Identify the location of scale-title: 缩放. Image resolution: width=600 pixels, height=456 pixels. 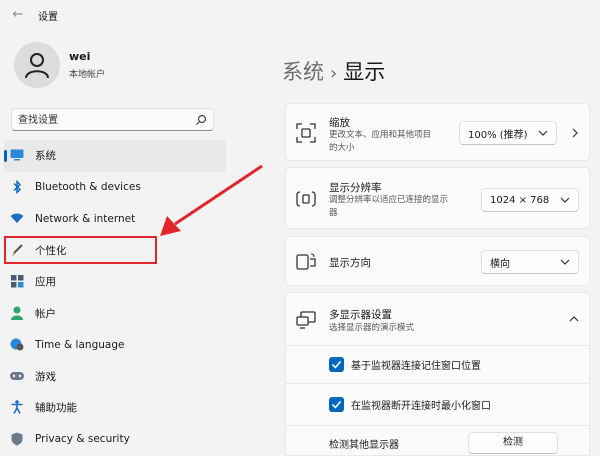
(339, 123).